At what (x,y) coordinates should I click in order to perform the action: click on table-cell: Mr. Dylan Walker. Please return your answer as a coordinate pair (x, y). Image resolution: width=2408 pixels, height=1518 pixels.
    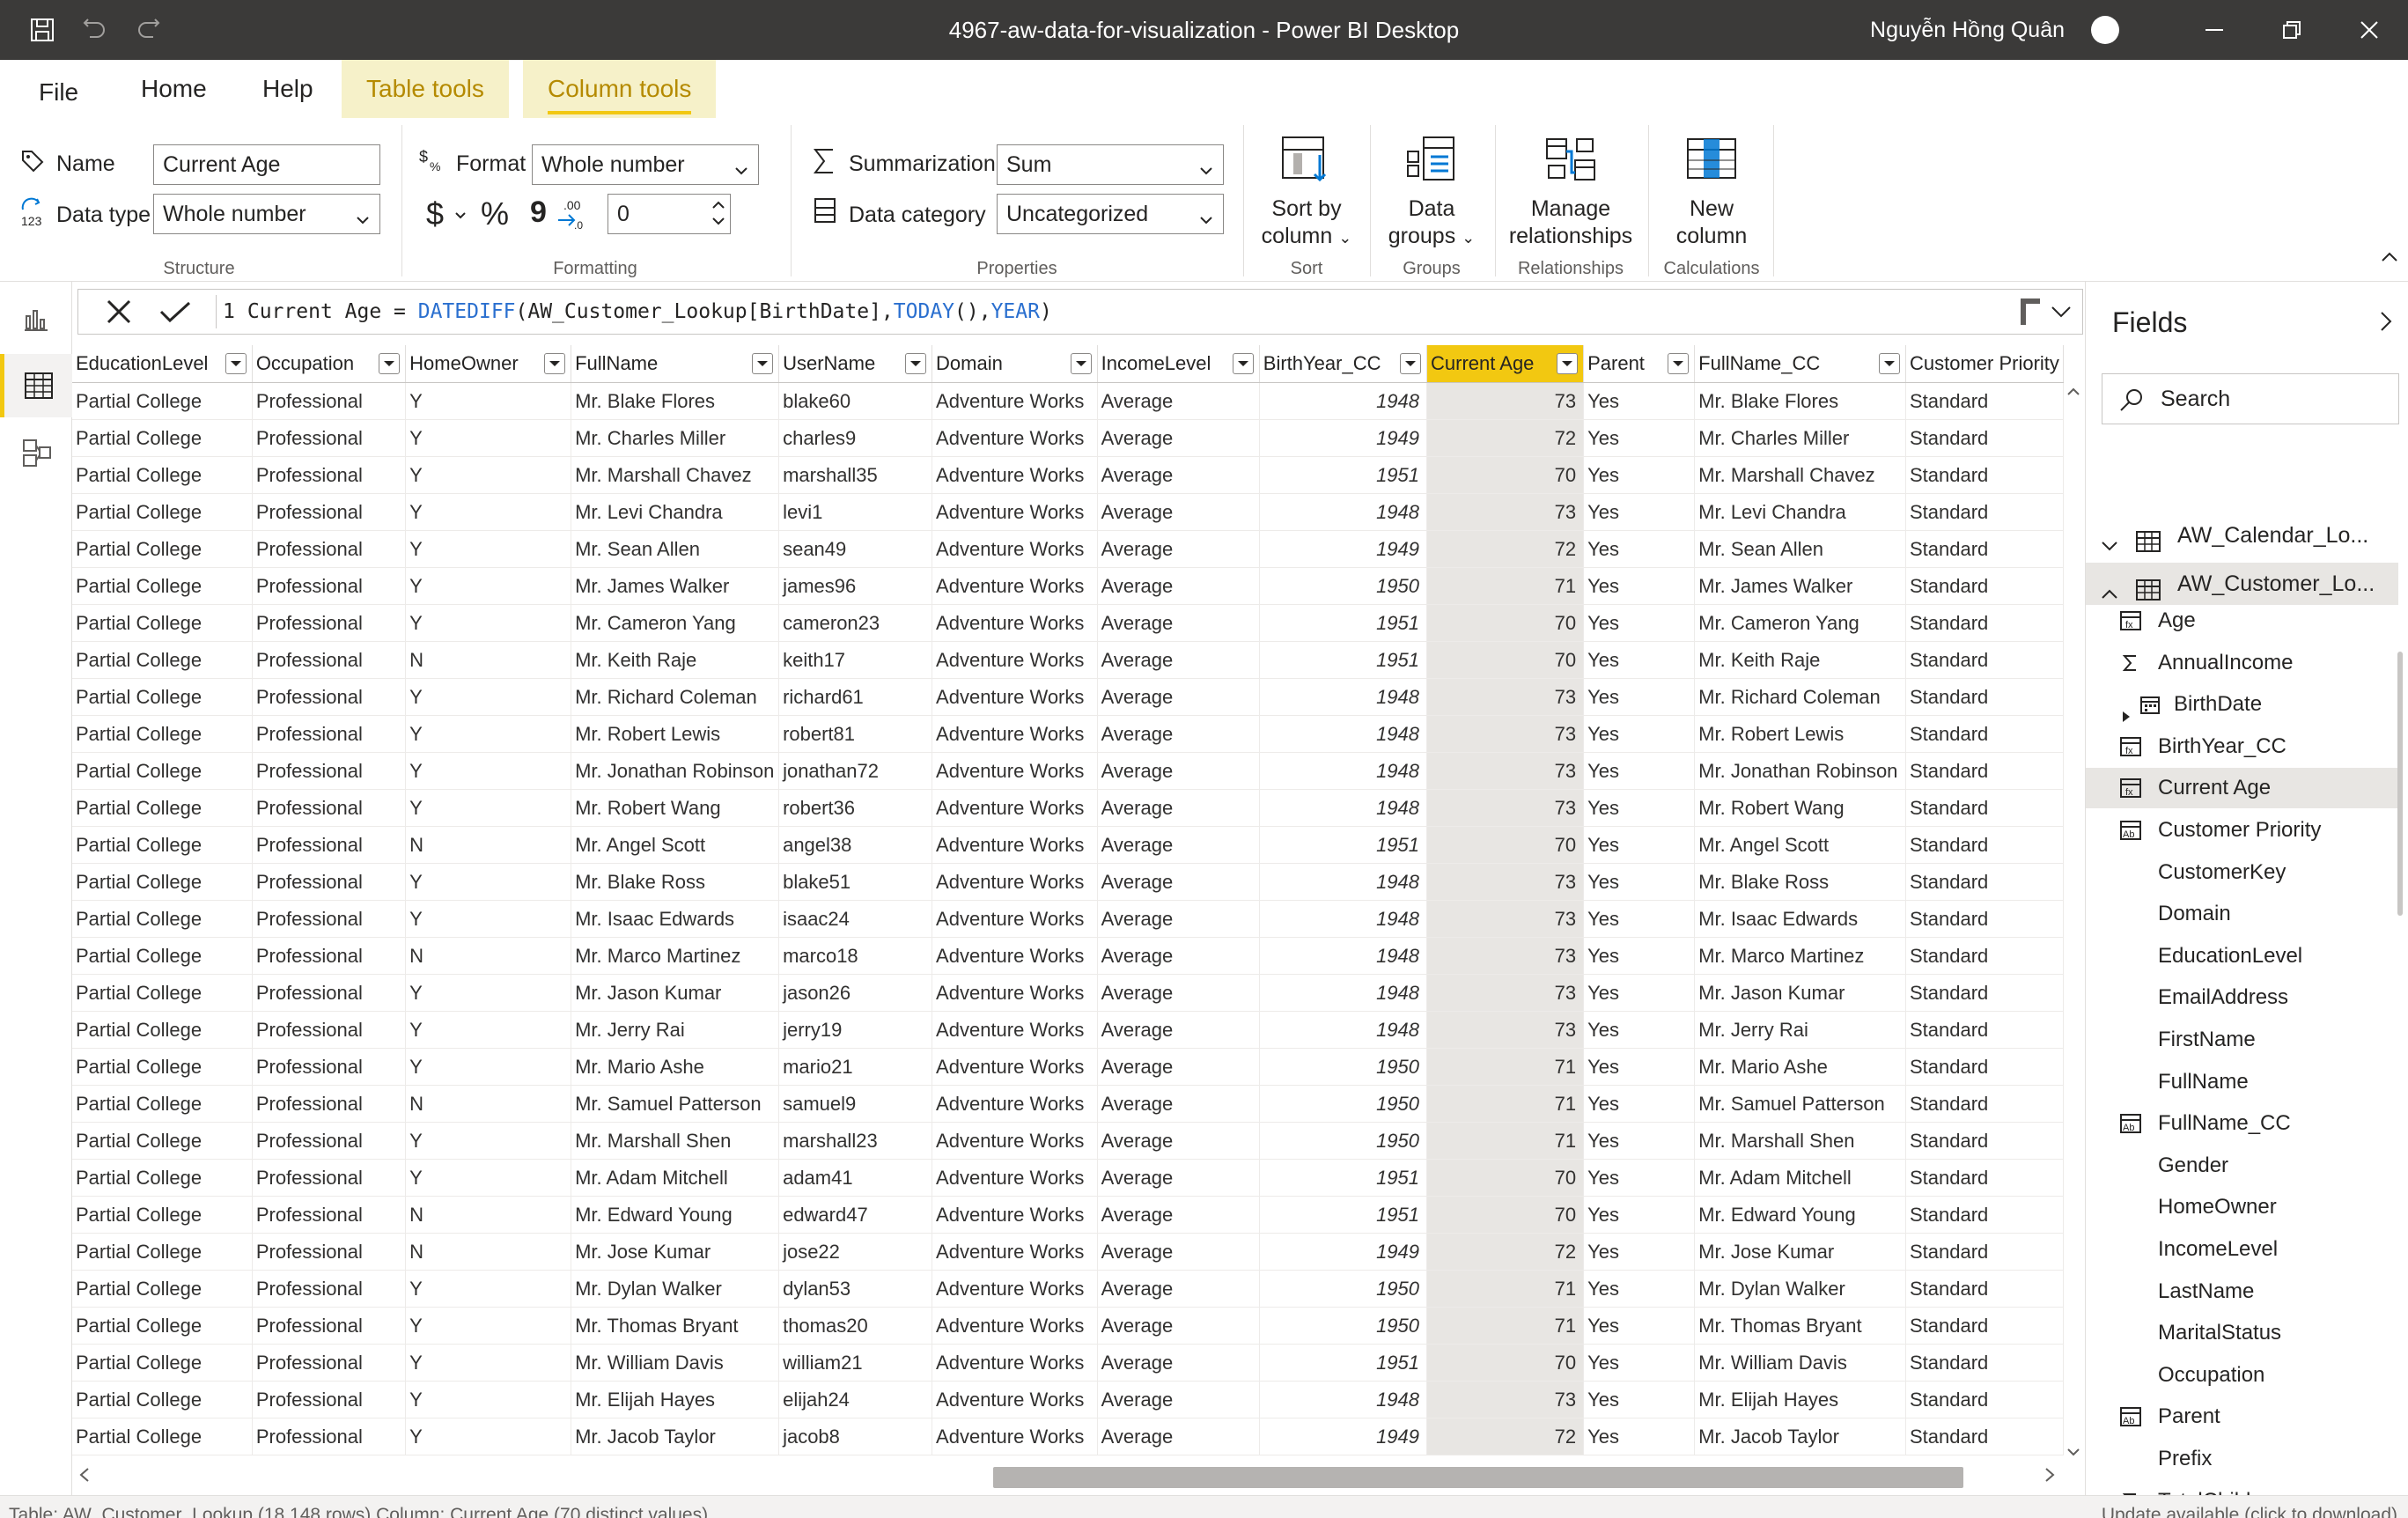
    Looking at the image, I should click on (1800, 1289).